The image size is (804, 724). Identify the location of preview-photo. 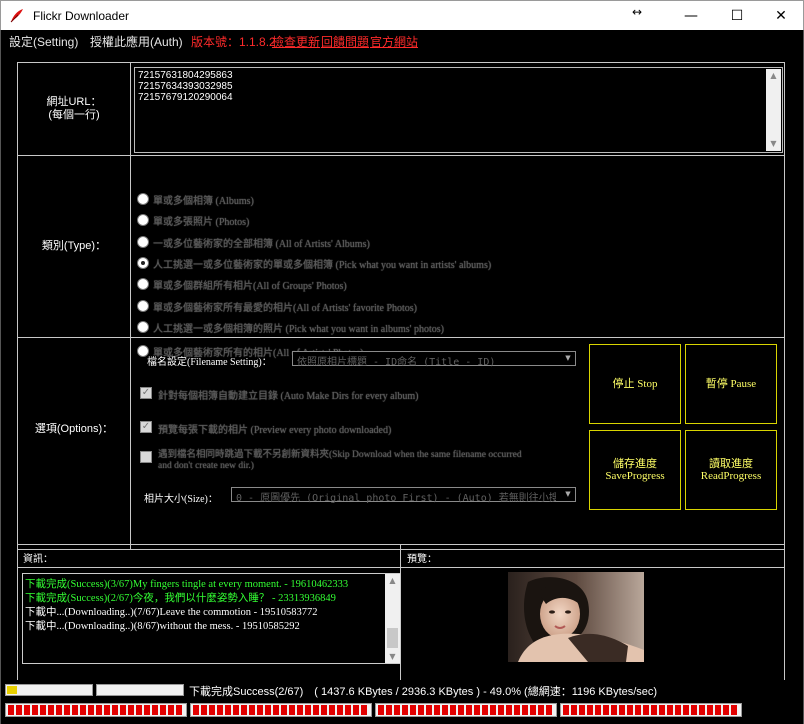
(576, 617).